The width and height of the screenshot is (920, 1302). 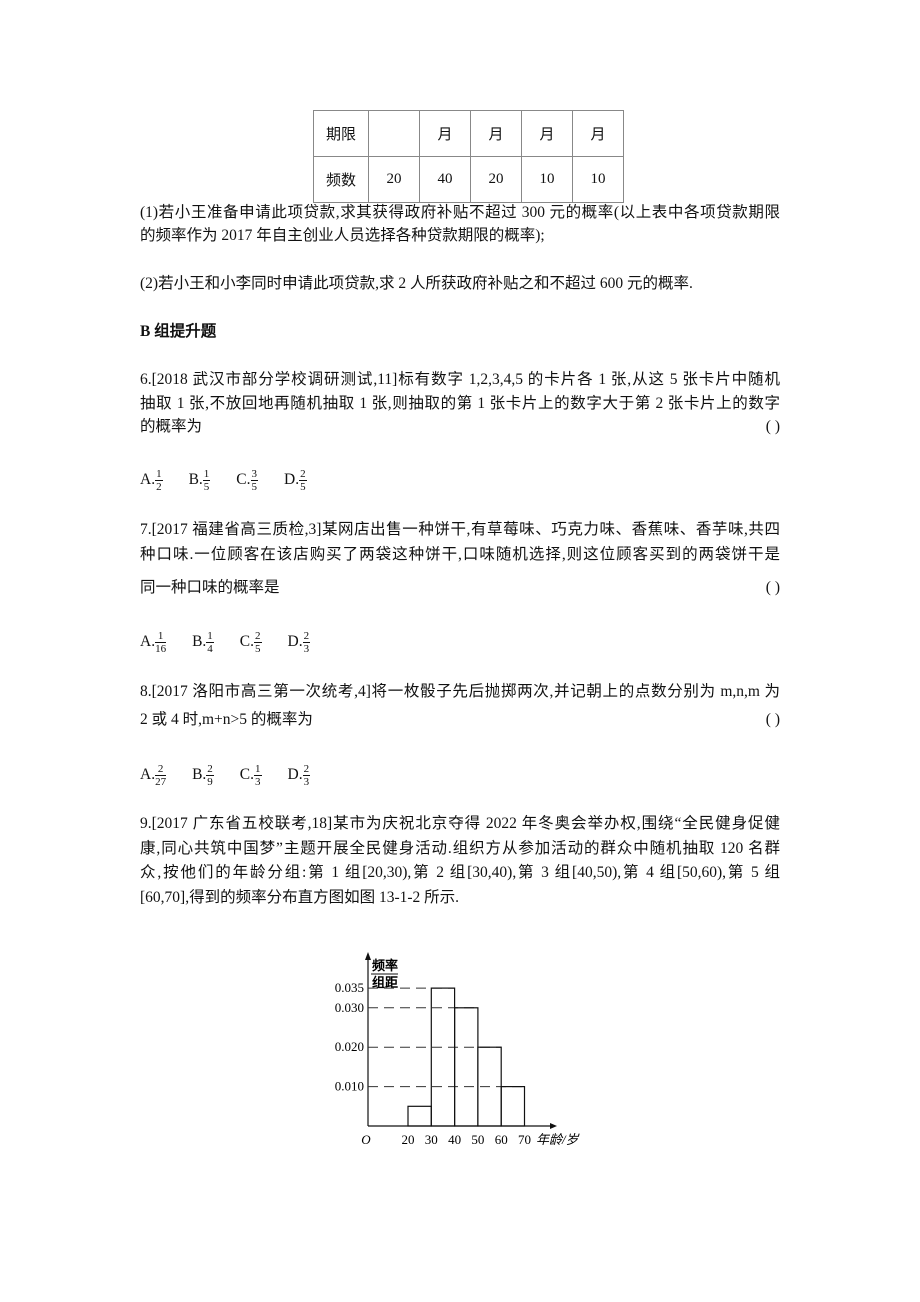 I want to click on fraction: 35, so click(x=254, y=480).